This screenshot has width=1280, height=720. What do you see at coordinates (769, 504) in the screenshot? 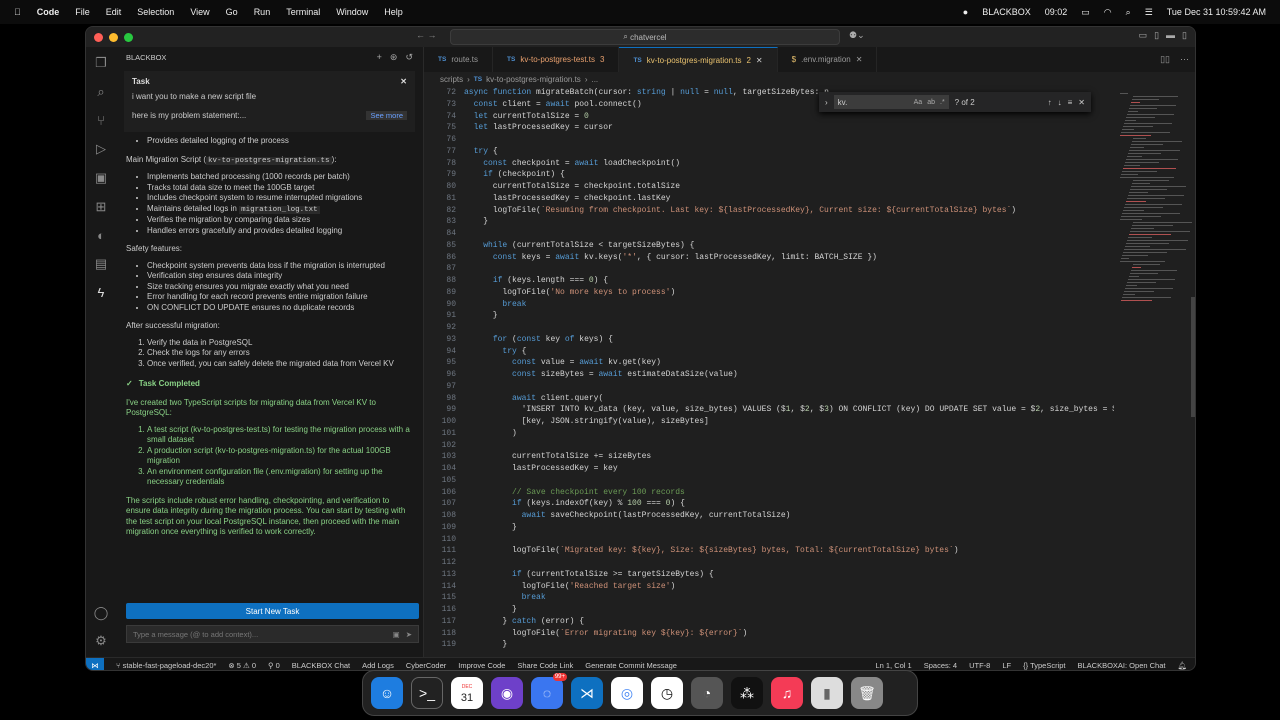
I see `code-line: 107 if (keys.indexOf(key) % 100 === 0) {` at bounding box center [769, 504].